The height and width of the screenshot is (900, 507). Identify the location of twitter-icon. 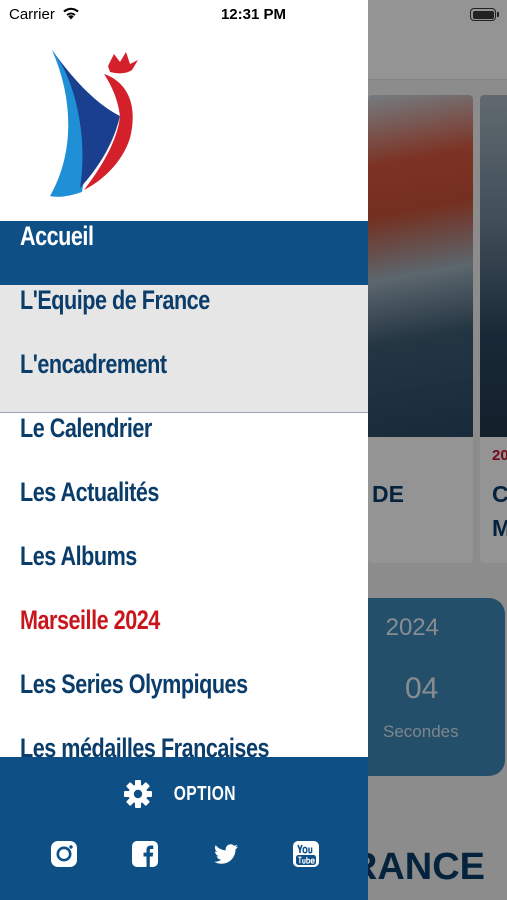
(226, 854).